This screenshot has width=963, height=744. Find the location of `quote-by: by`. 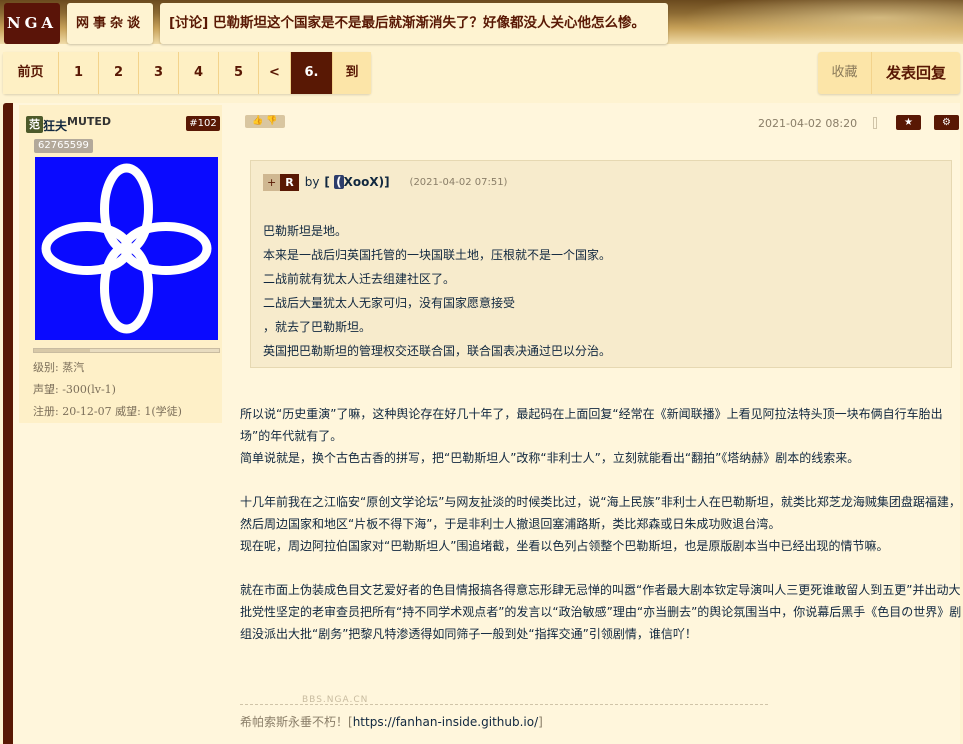

quote-by: by is located at coordinates (312, 182).